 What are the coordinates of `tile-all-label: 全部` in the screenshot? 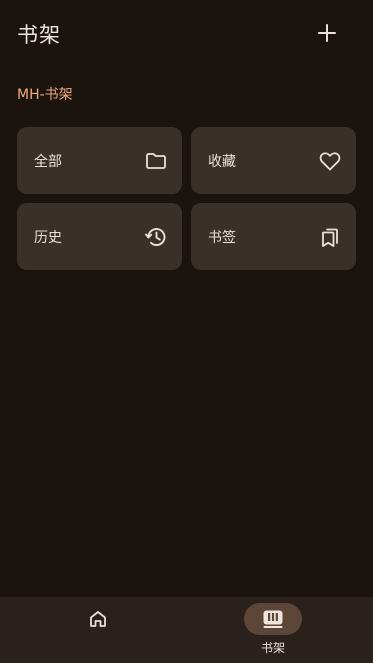 It's located at (48, 161).